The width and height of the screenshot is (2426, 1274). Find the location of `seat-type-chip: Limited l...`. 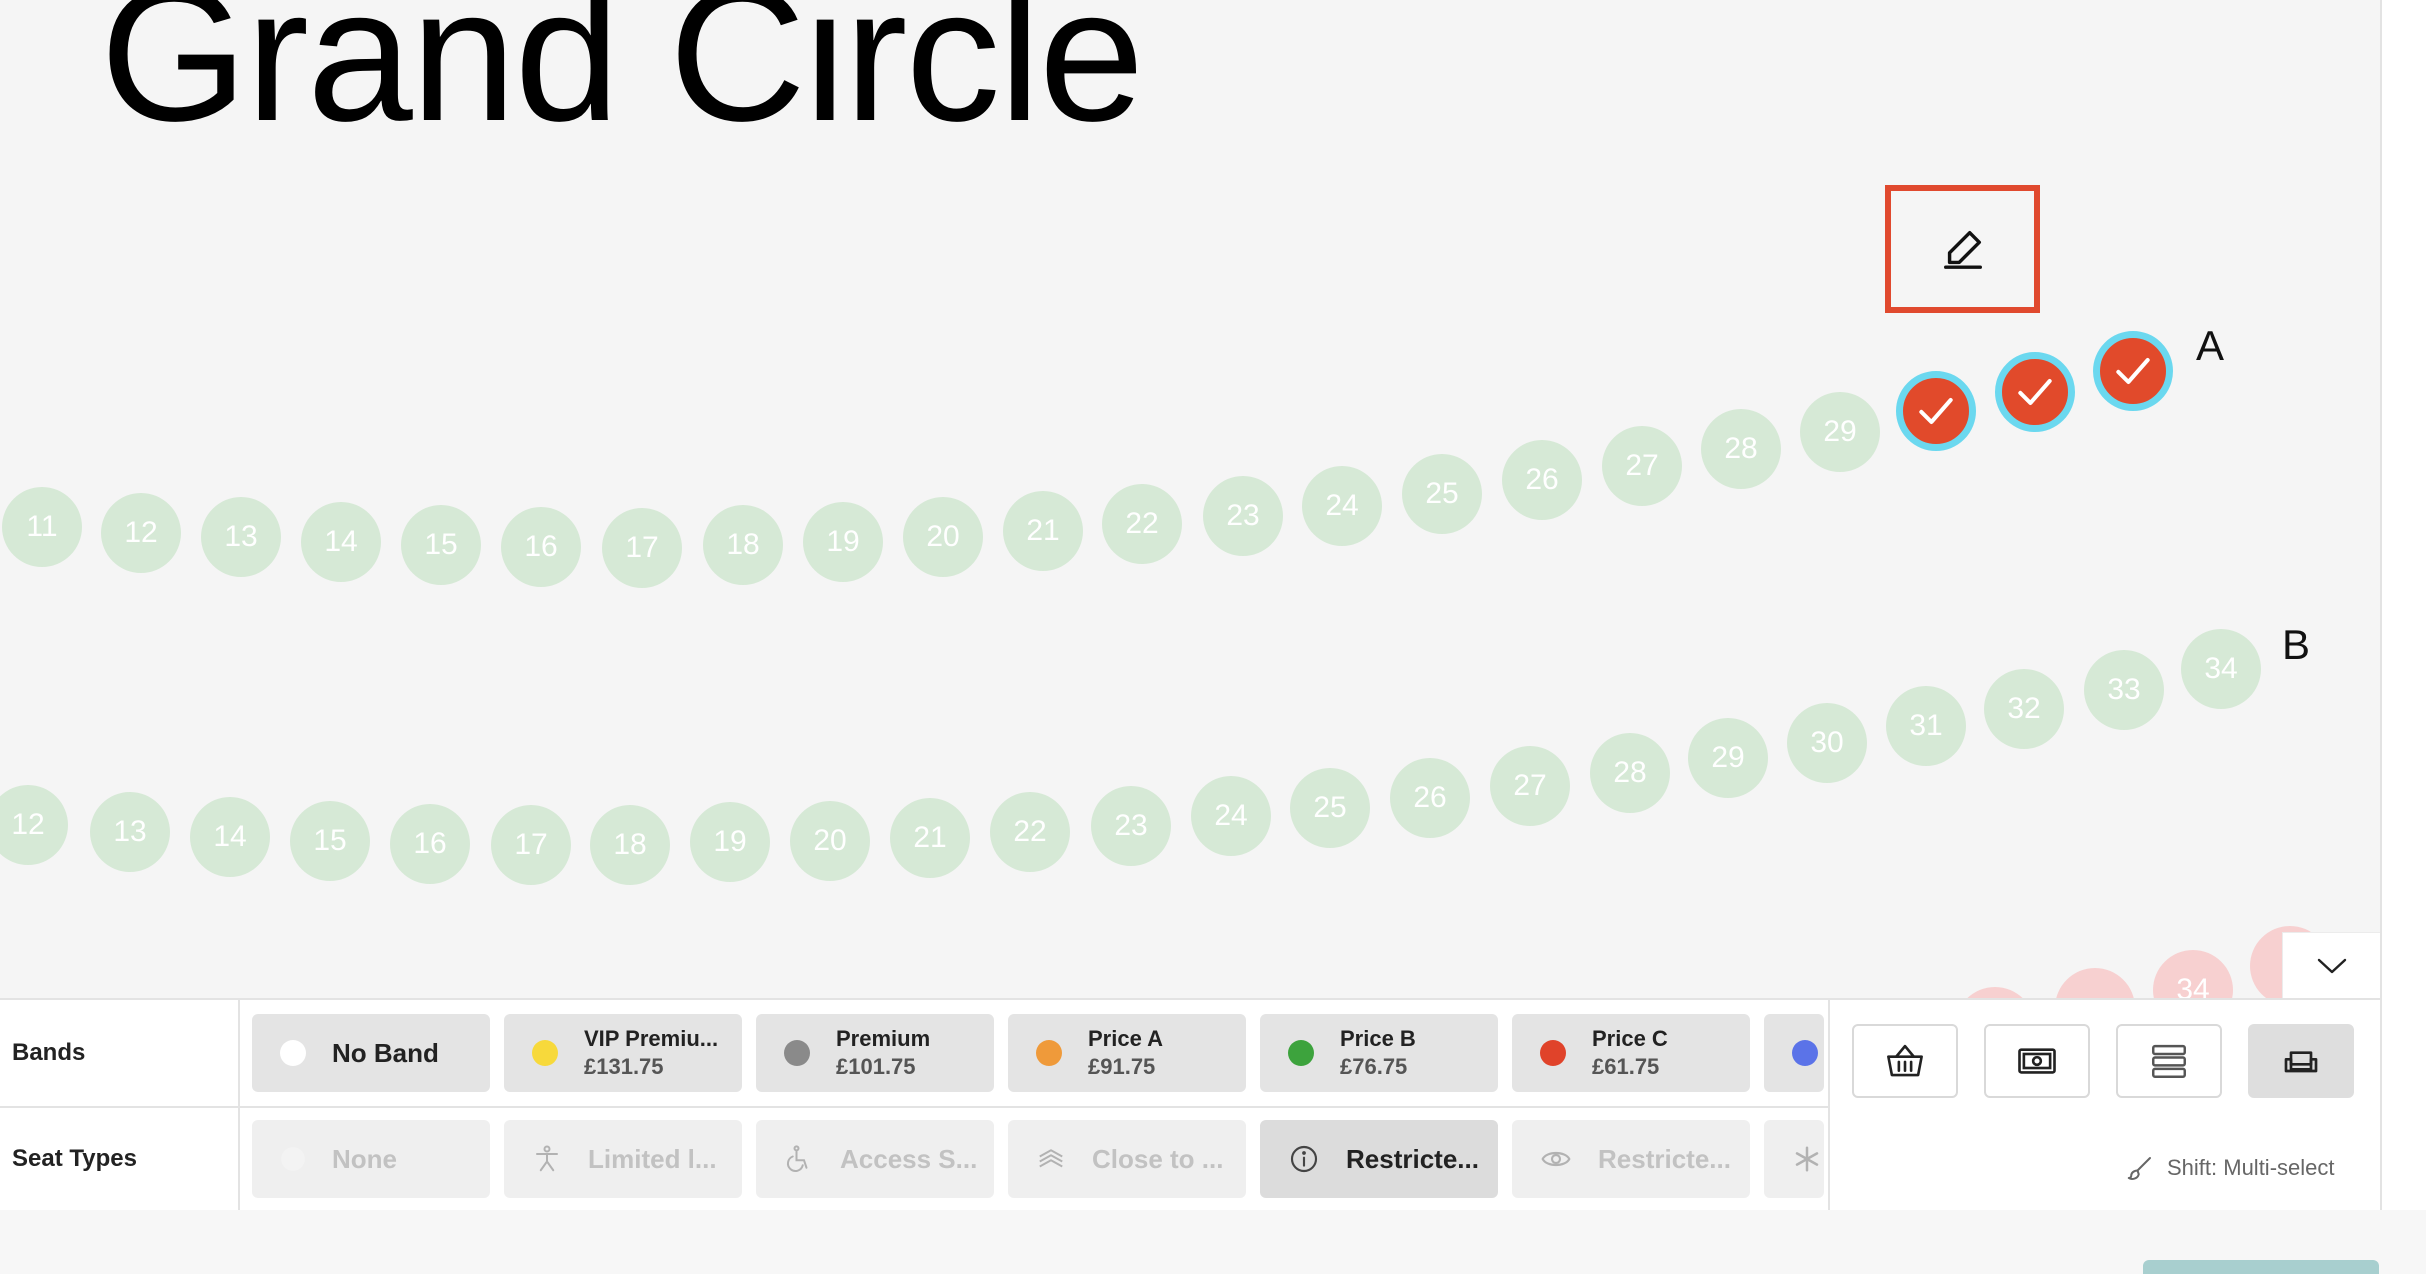

seat-type-chip: Limited l... is located at coordinates (623, 1159).